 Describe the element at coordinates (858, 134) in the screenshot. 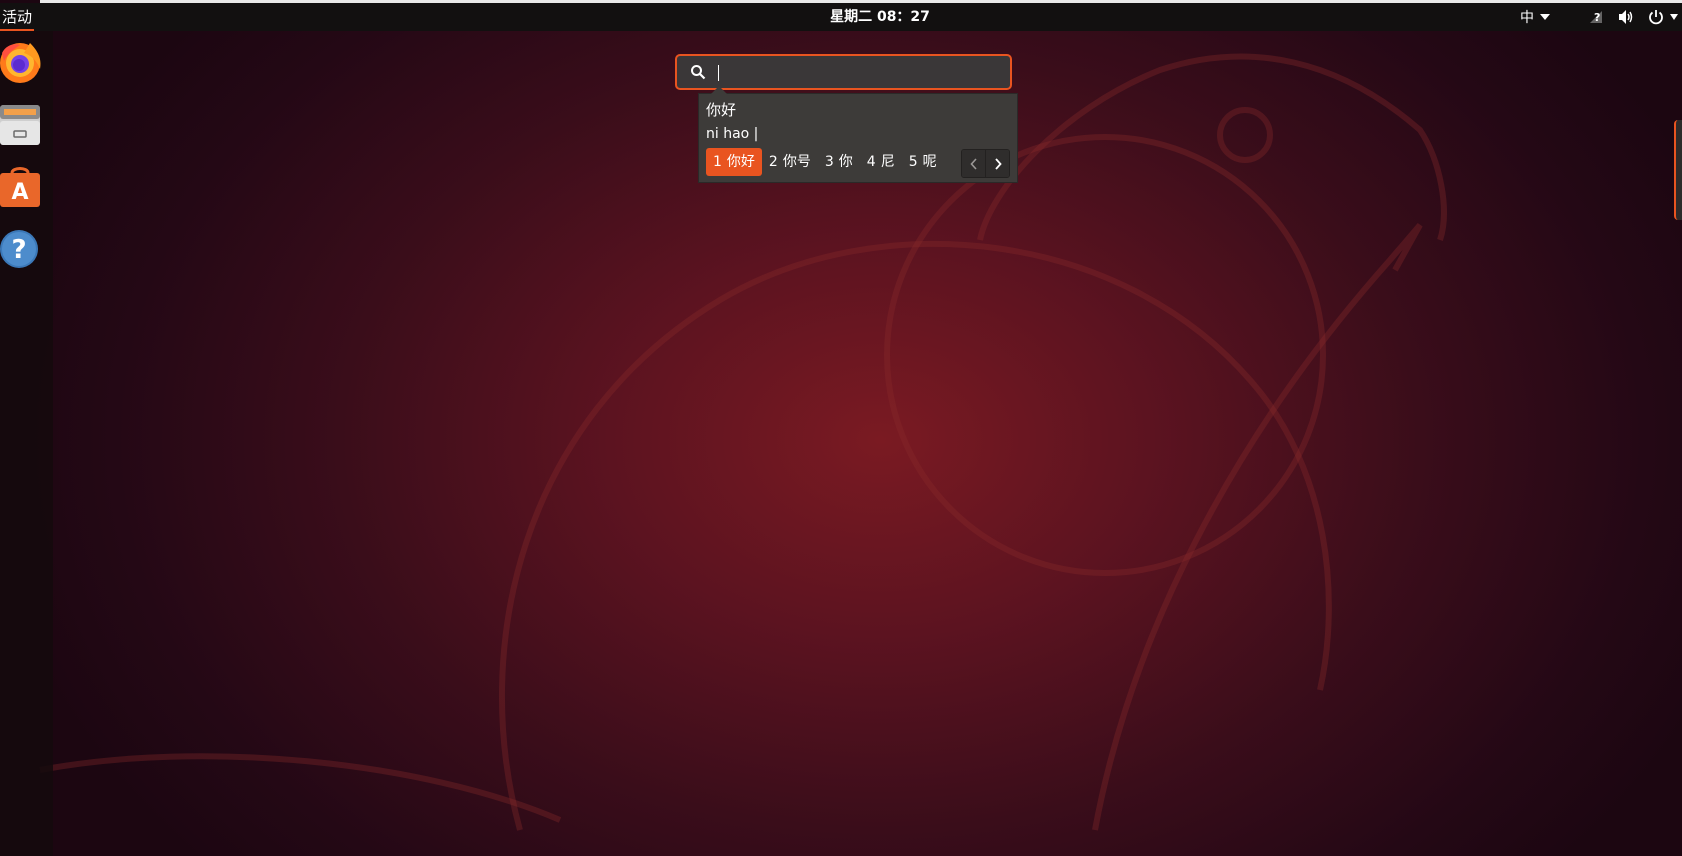

I see `ime-candidate-popup: 你好 ni hao | 1 你好 2 你号 3你 4尼 5呢` at that location.